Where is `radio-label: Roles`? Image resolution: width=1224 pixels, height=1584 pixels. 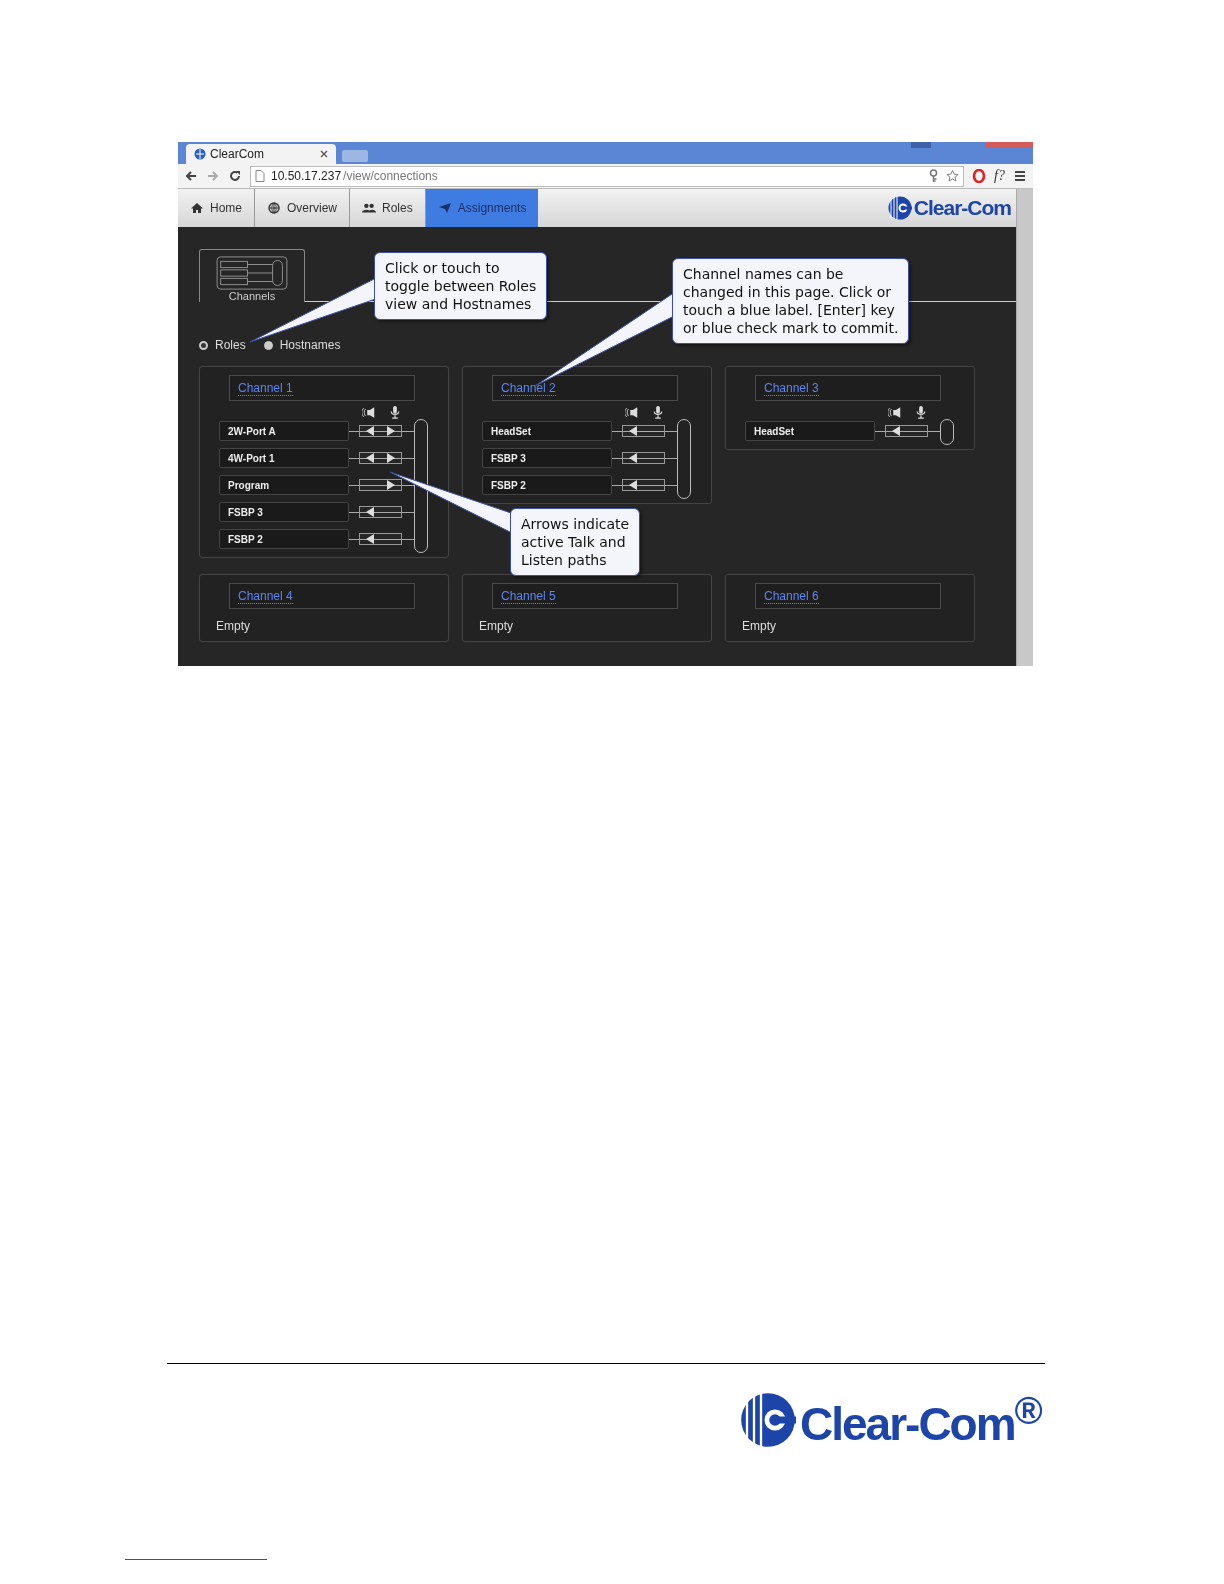
radio-label: Roles is located at coordinates (230, 345).